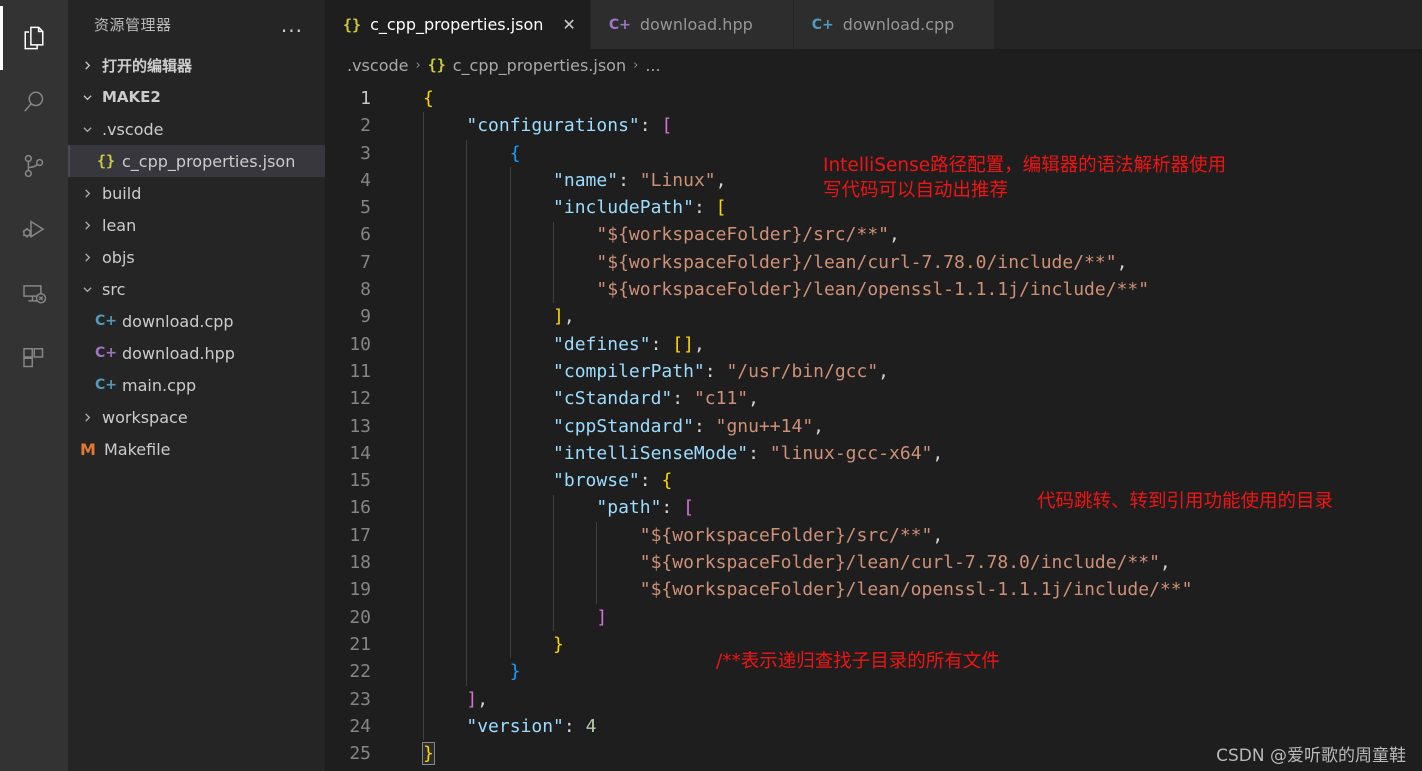 The height and width of the screenshot is (771, 1422). I want to click on watermark: CSDN @爱听歌的周童鞋, so click(1311, 756).